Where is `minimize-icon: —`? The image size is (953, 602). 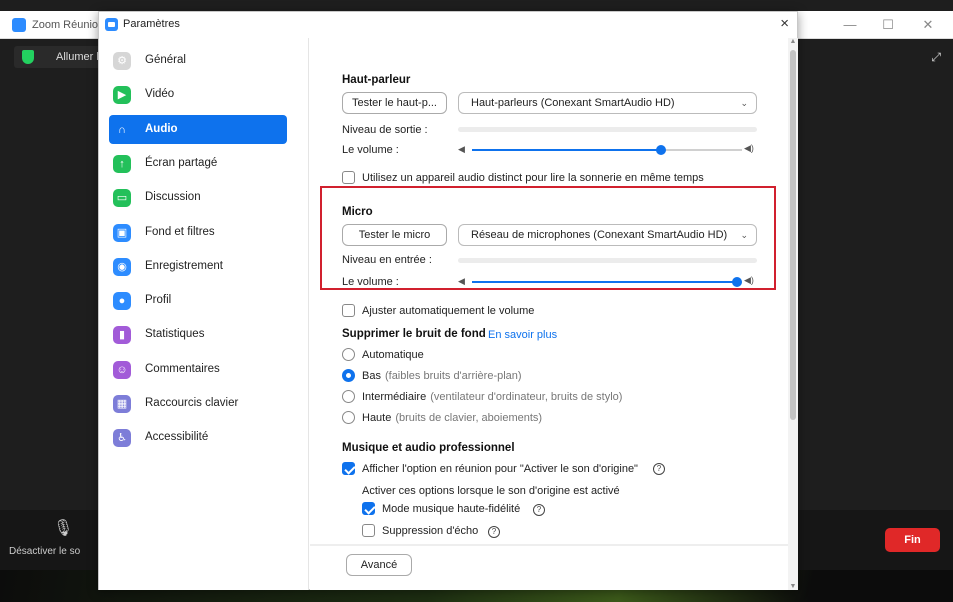
minimize-icon: — is located at coordinates (850, 25).